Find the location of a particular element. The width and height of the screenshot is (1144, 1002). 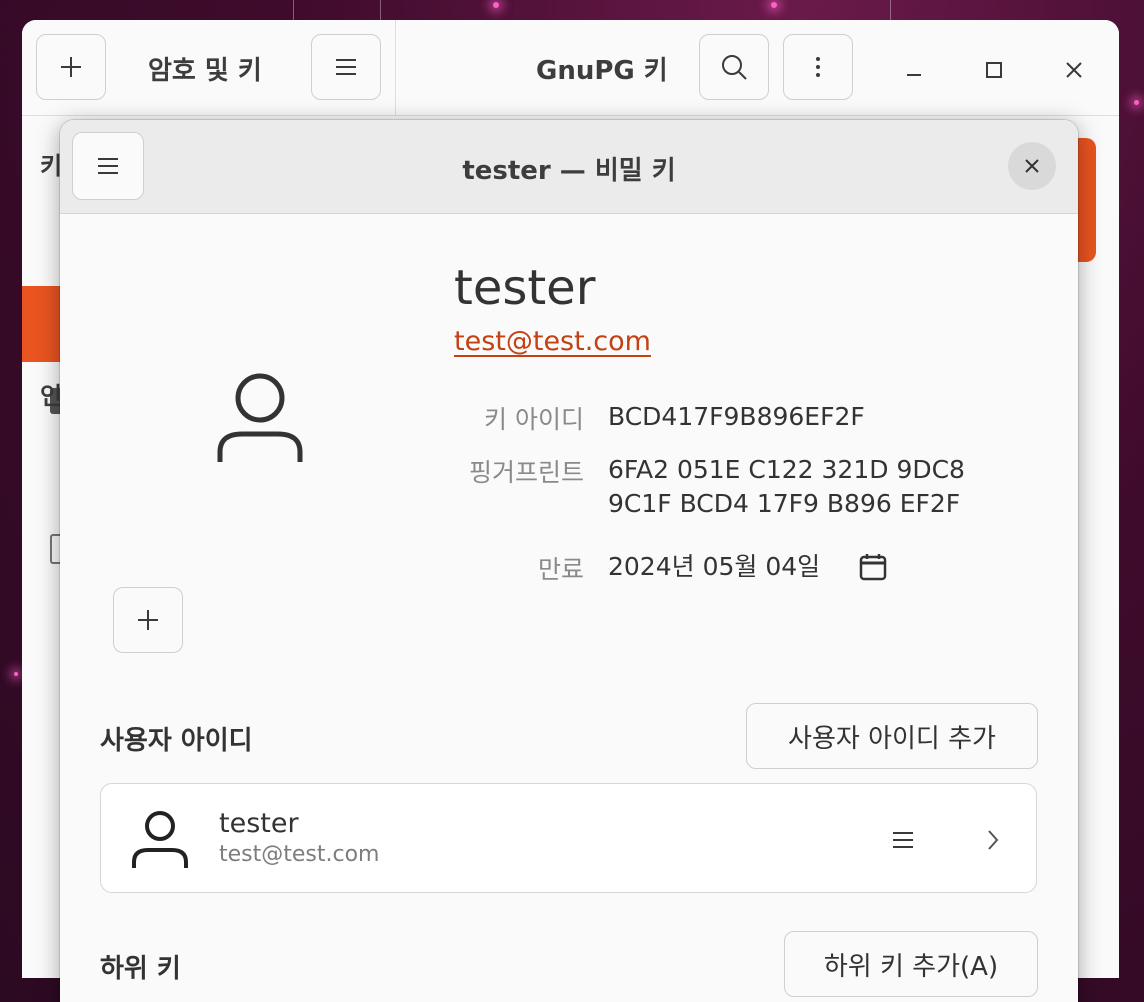

dialog-close-button is located at coordinates (1032, 166).